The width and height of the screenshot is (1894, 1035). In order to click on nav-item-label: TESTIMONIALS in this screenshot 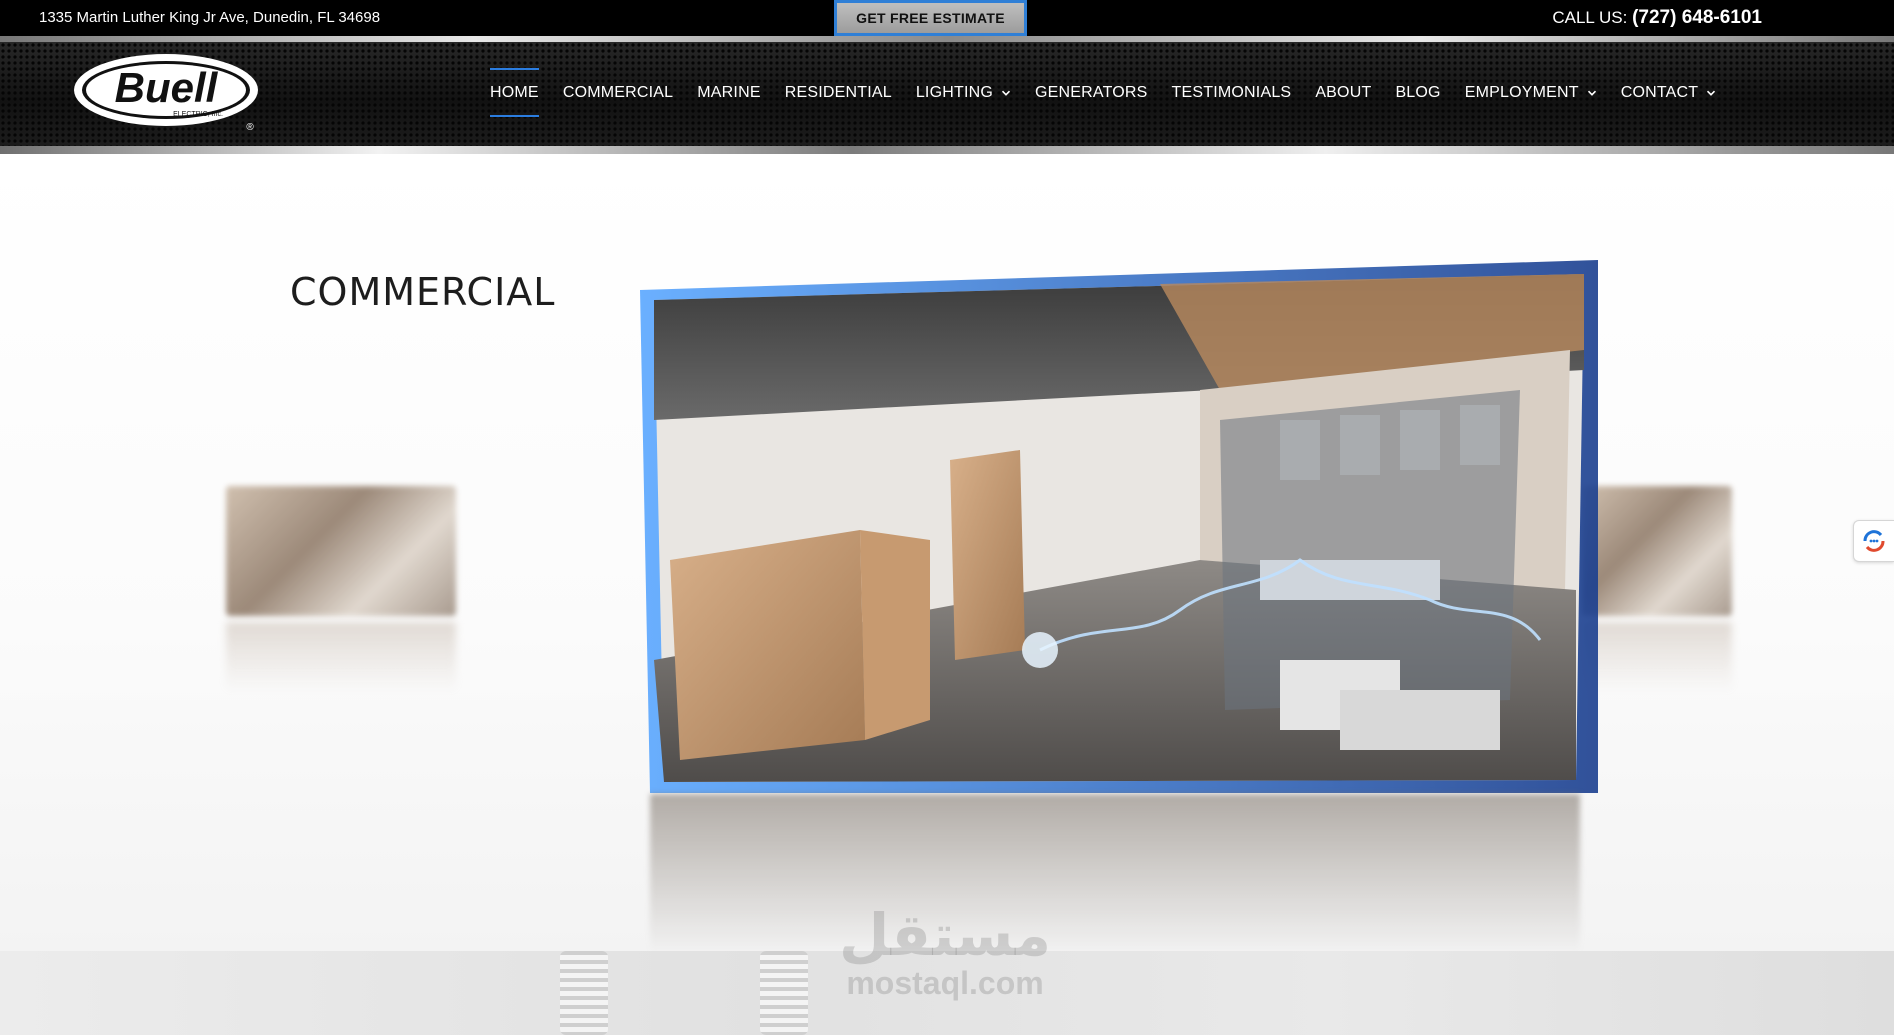, I will do `click(1232, 93)`.